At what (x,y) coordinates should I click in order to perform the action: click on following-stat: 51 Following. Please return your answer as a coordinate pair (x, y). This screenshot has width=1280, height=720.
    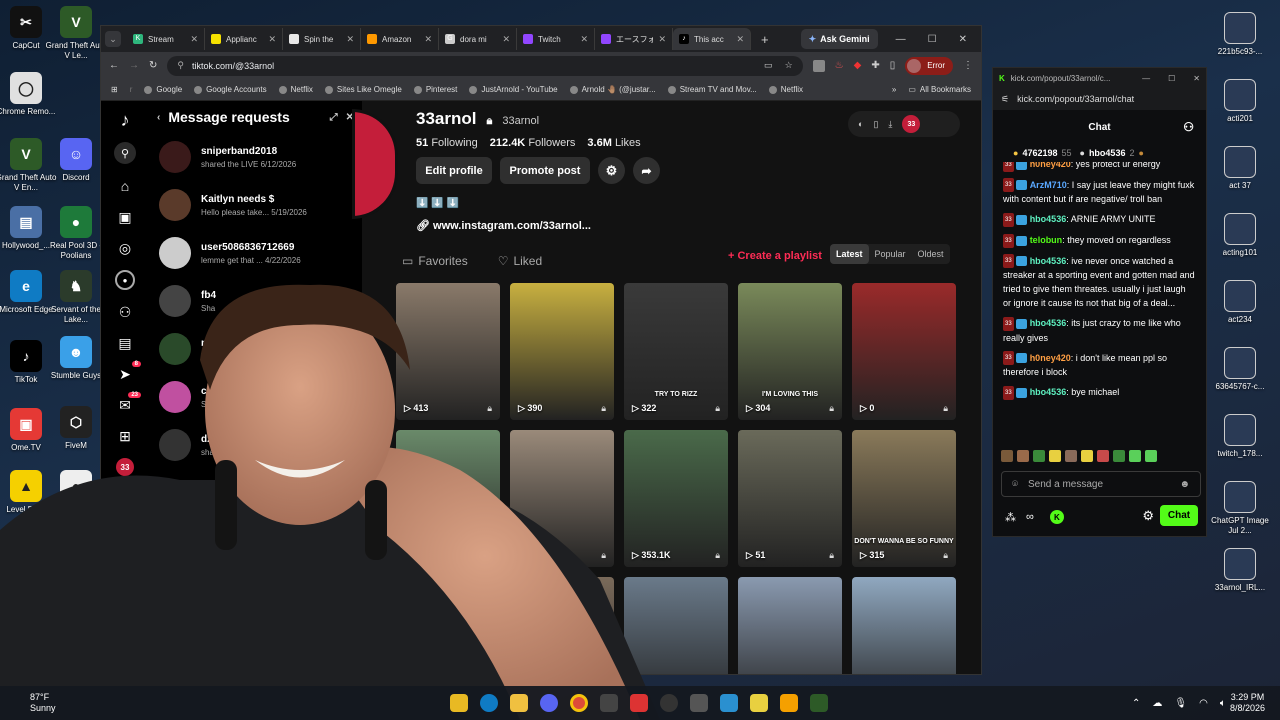
    Looking at the image, I should click on (447, 143).